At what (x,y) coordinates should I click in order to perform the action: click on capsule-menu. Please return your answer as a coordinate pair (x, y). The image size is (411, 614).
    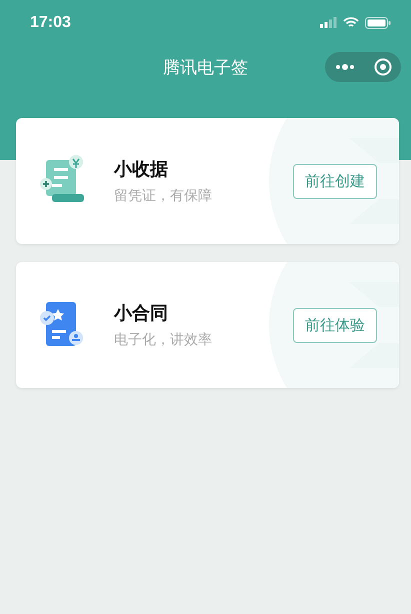
    Looking at the image, I should click on (363, 67).